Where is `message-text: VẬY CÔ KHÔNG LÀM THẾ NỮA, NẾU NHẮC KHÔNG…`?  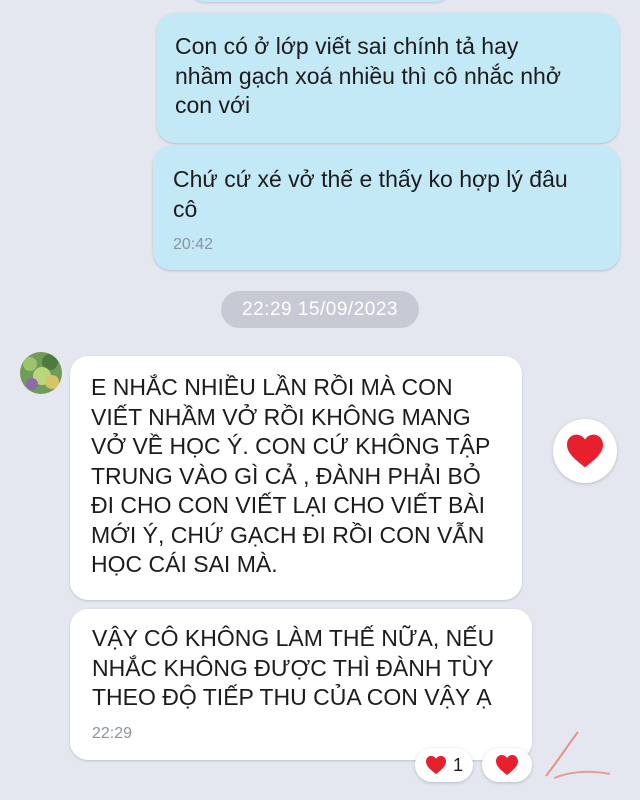
message-text: VẬY CÔ KHÔNG LÀM THẾ NỮA, NẾU NHẮC KHÔNG… is located at coordinates (293, 667).